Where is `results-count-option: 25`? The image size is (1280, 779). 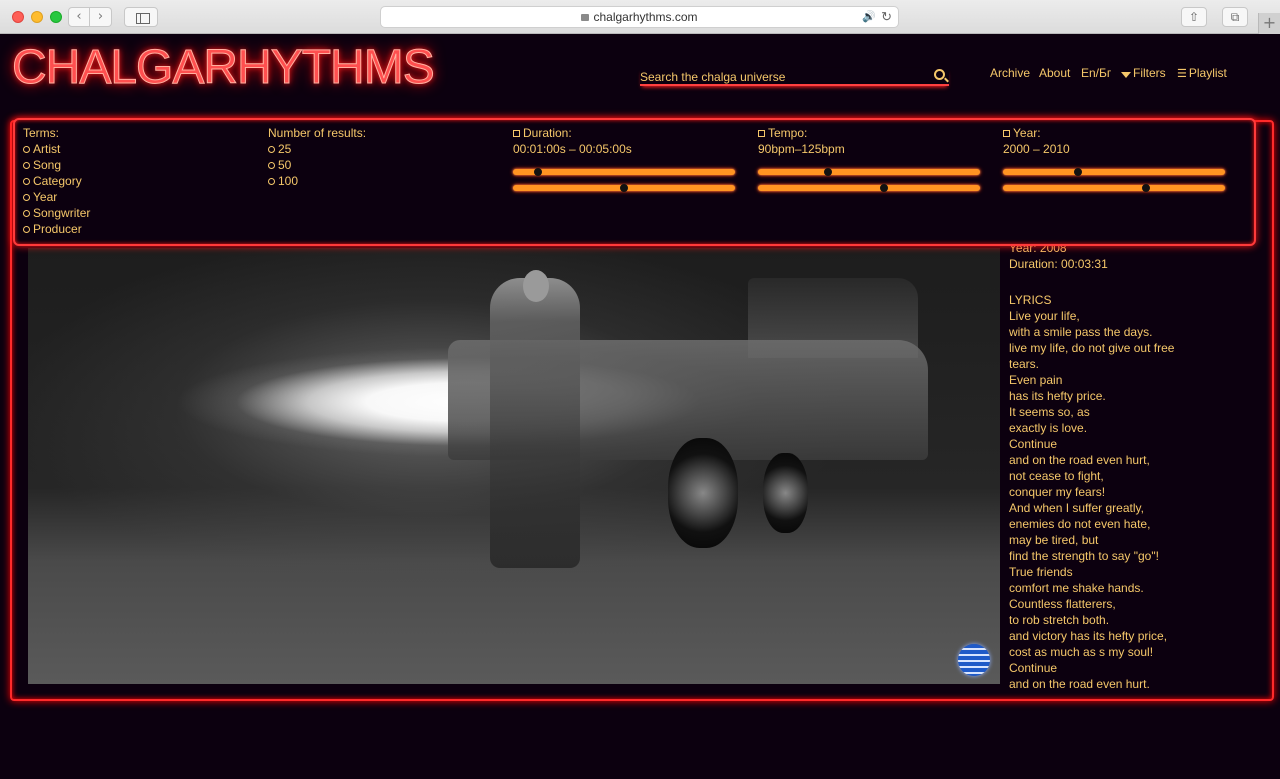 results-count-option: 25 is located at coordinates (317, 149).